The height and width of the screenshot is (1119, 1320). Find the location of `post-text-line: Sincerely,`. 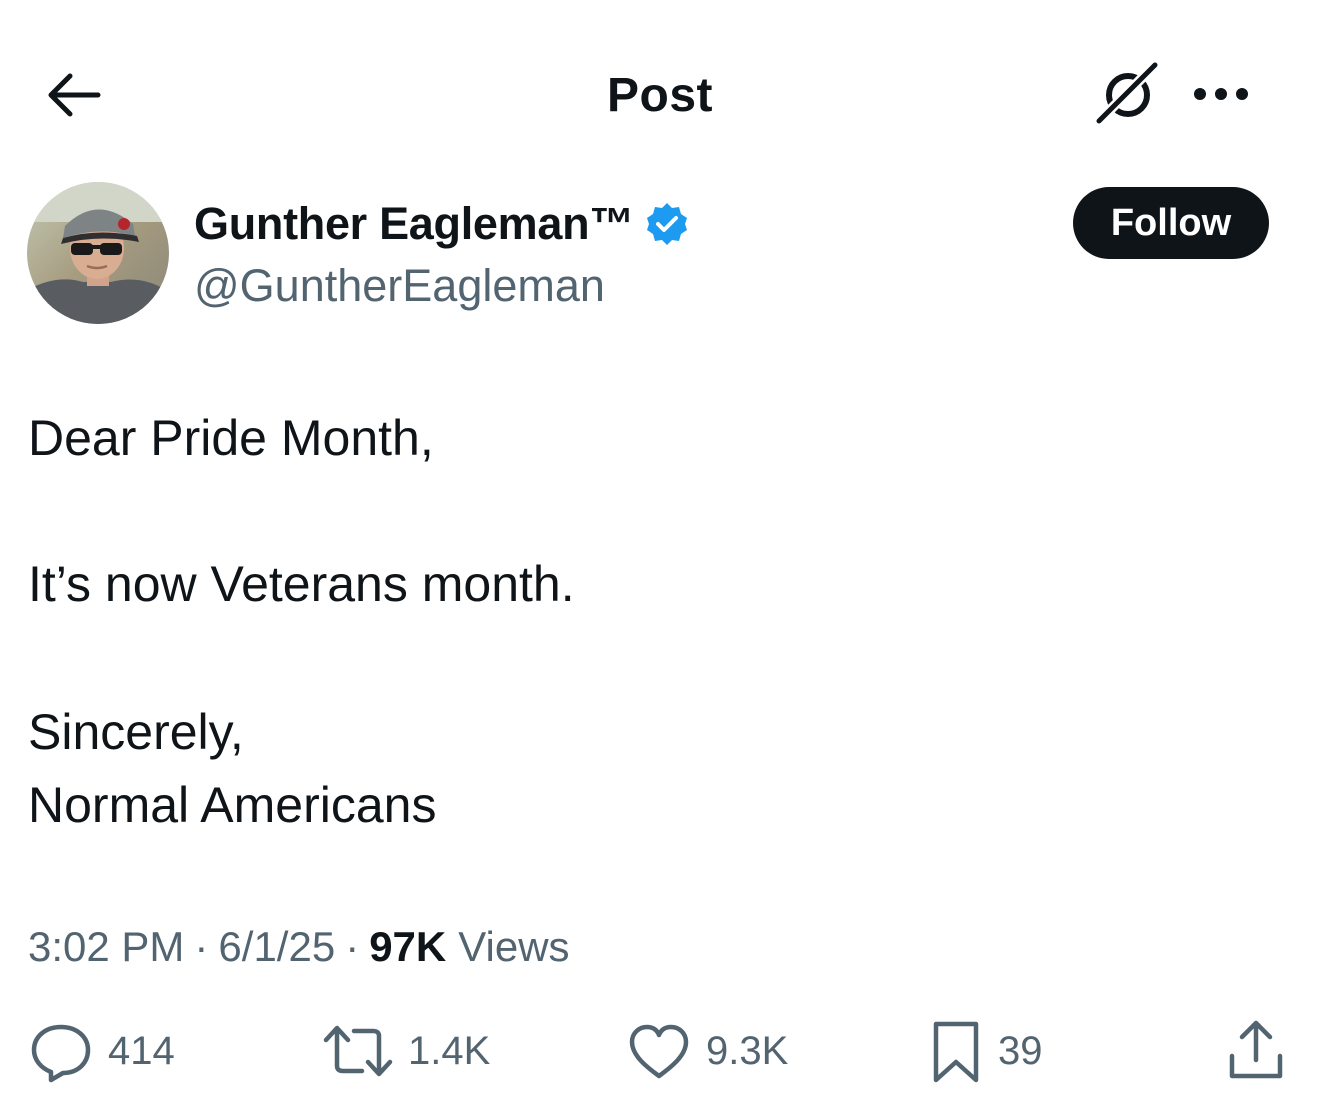

post-text-line: Sincerely, is located at coordinates (136, 732).